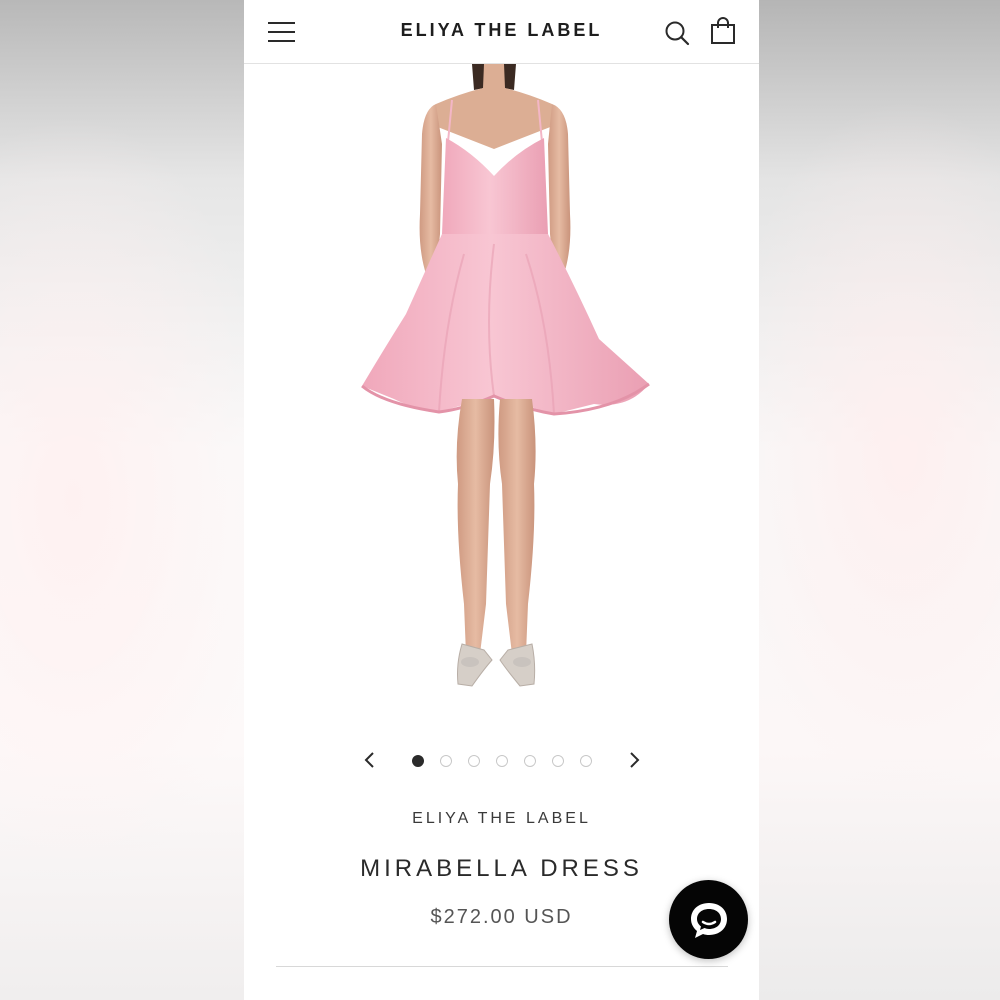  What do you see at coordinates (502, 966) in the screenshot?
I see `divider` at bounding box center [502, 966].